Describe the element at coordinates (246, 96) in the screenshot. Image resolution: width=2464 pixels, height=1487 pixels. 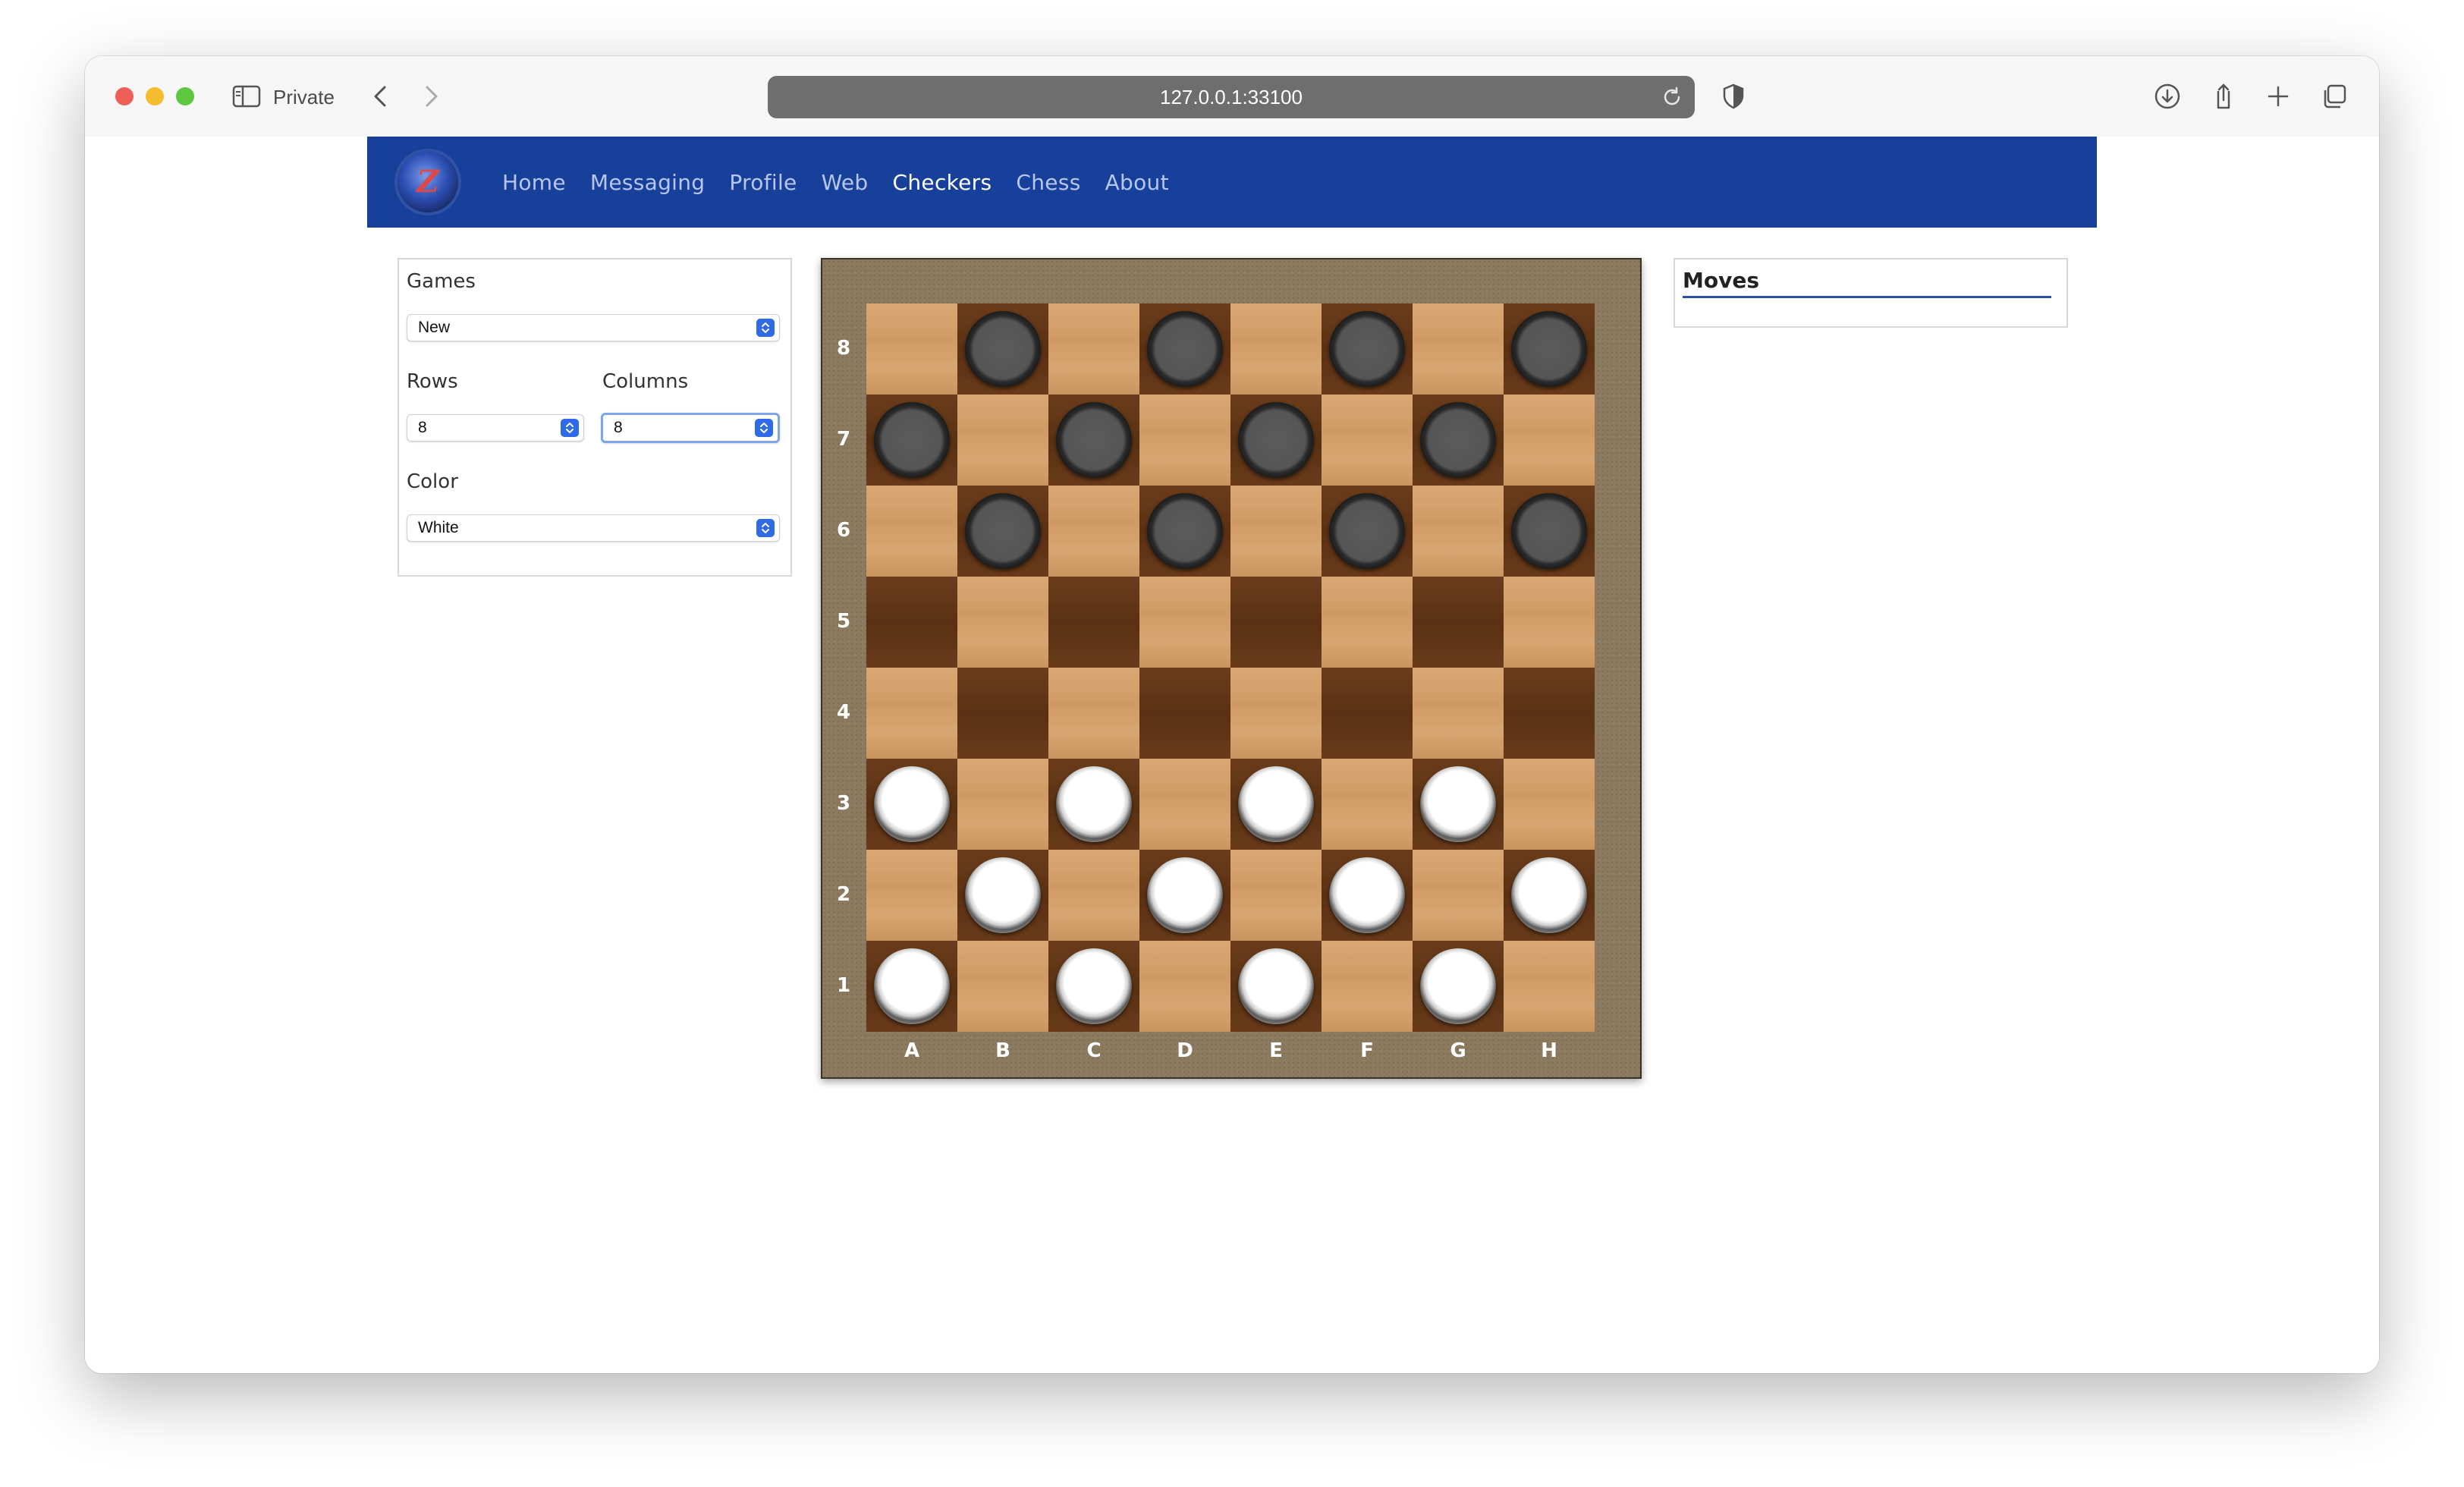
I see `sidebar-toggle-icon` at that location.